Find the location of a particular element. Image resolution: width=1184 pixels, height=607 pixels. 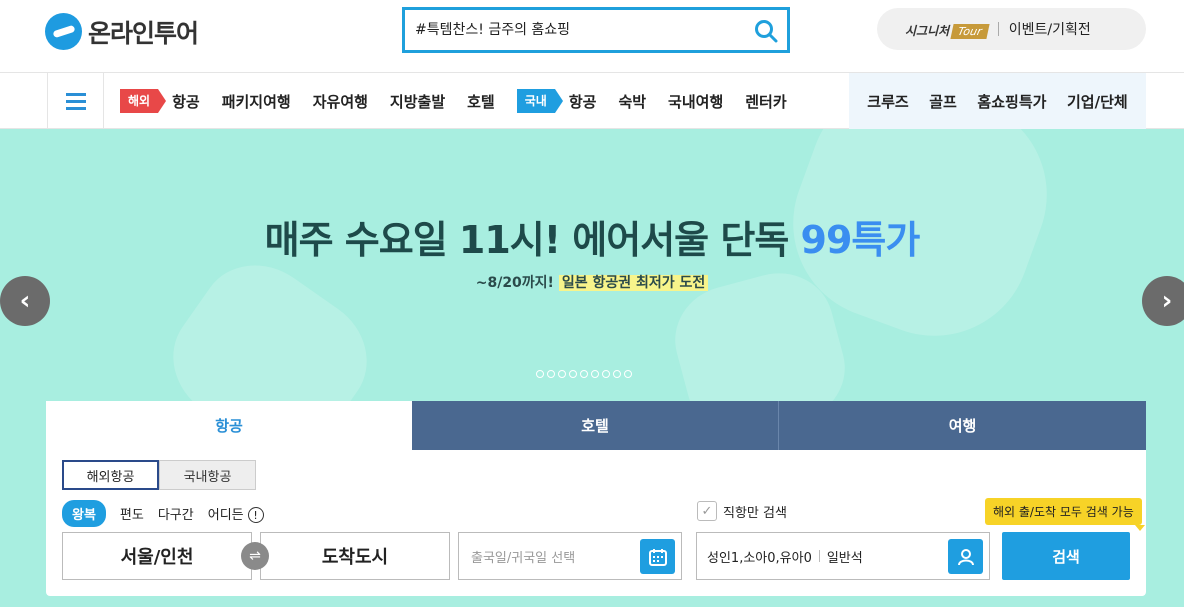

date-field: 출국일/귀국일 선택 is located at coordinates (570, 556).